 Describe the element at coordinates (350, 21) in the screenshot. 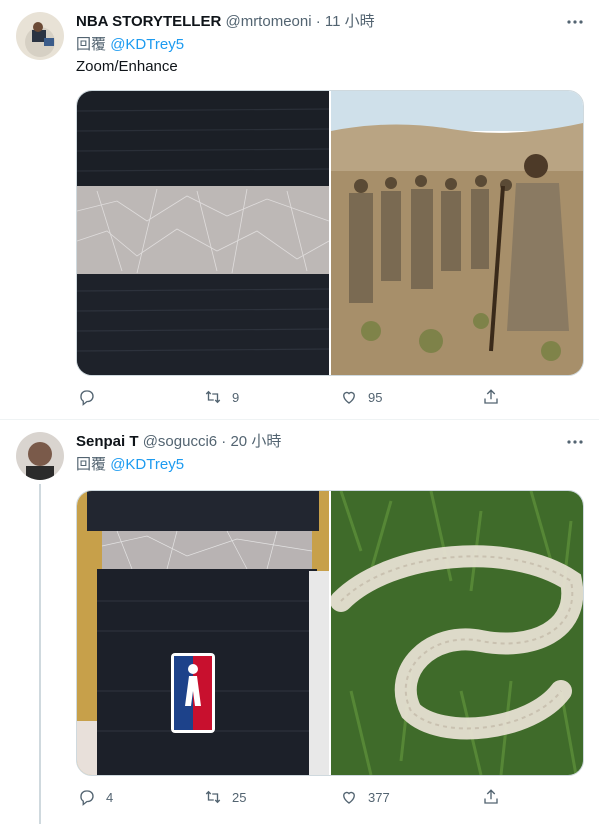

I see `timestamp: 11 小時` at that location.